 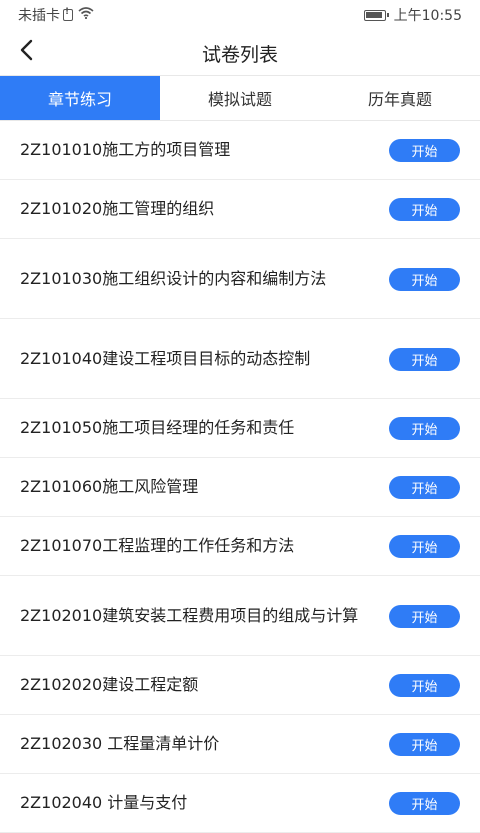 What do you see at coordinates (68, 14) in the screenshot?
I see `sim-alert-icon` at bounding box center [68, 14].